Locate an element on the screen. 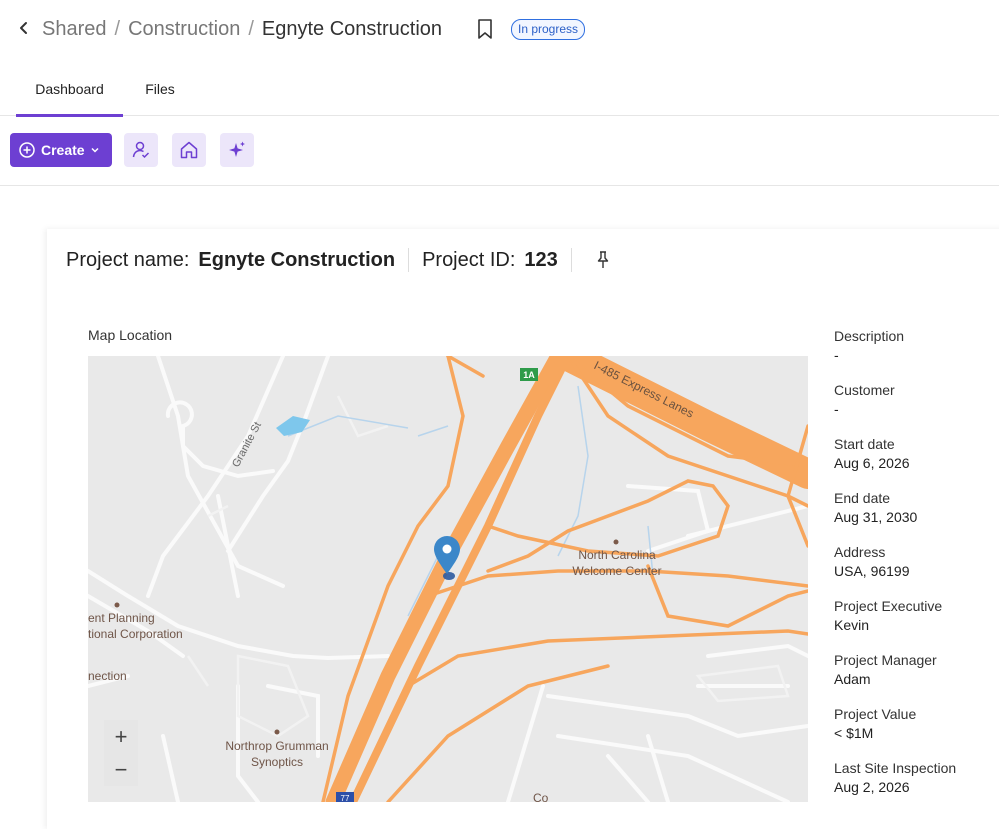 The height and width of the screenshot is (829, 999). zoom-in-button: + is located at coordinates (121, 736).